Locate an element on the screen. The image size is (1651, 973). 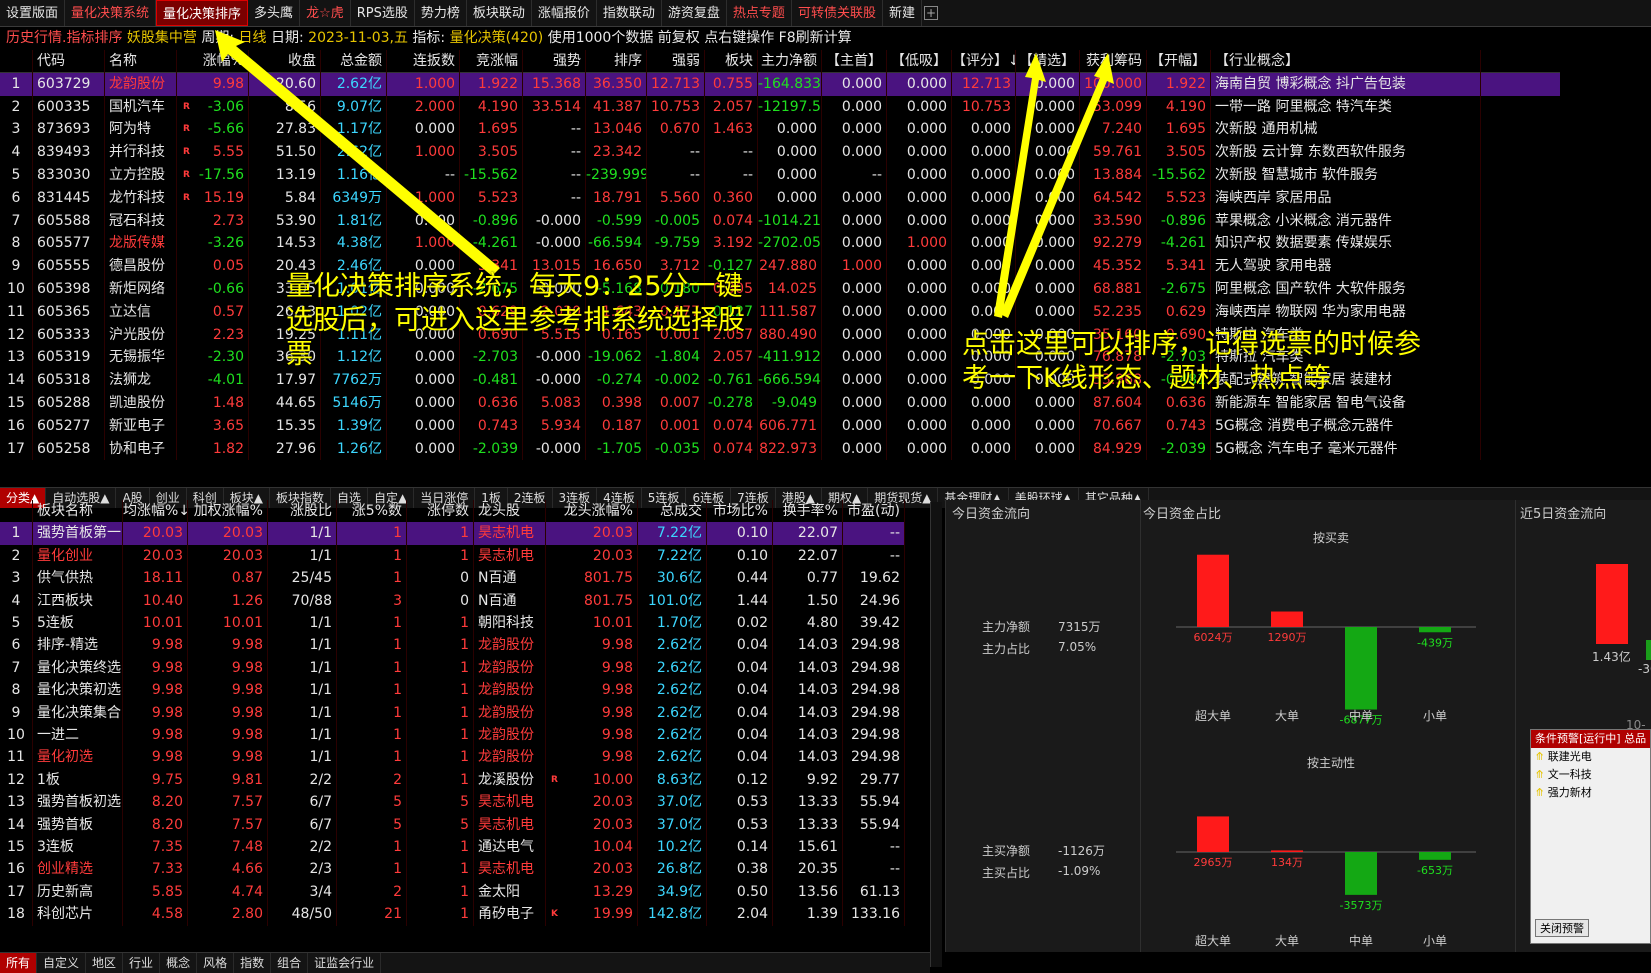
column-header: 【主首】 is located at coordinates (854, 61).